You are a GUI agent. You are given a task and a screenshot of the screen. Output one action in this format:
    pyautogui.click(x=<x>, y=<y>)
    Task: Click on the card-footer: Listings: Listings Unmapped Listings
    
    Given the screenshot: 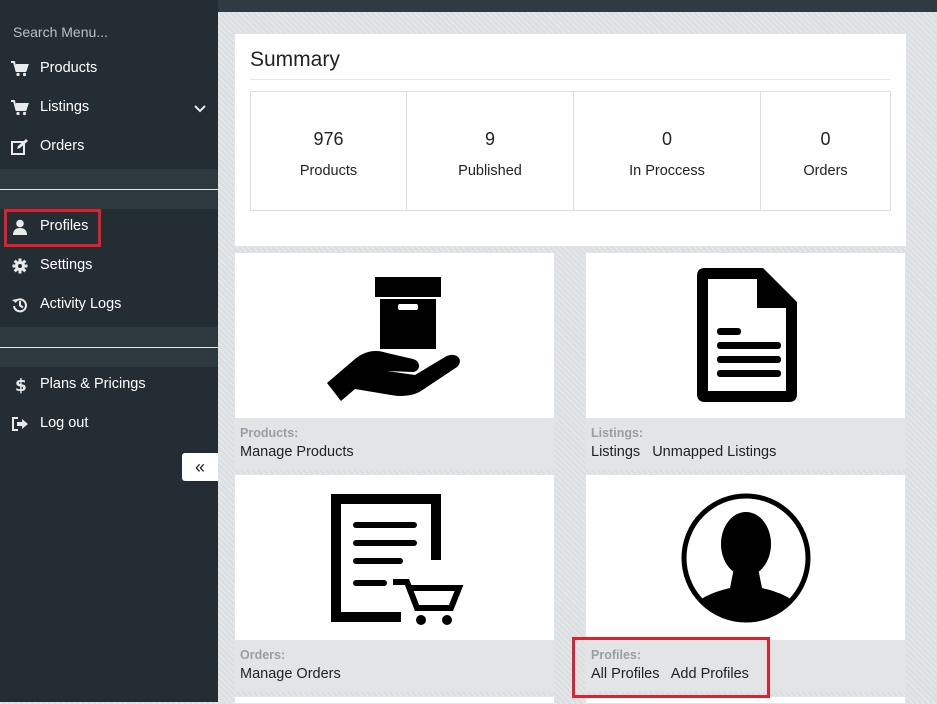 What is the action you would take?
    pyautogui.click(x=745, y=443)
    